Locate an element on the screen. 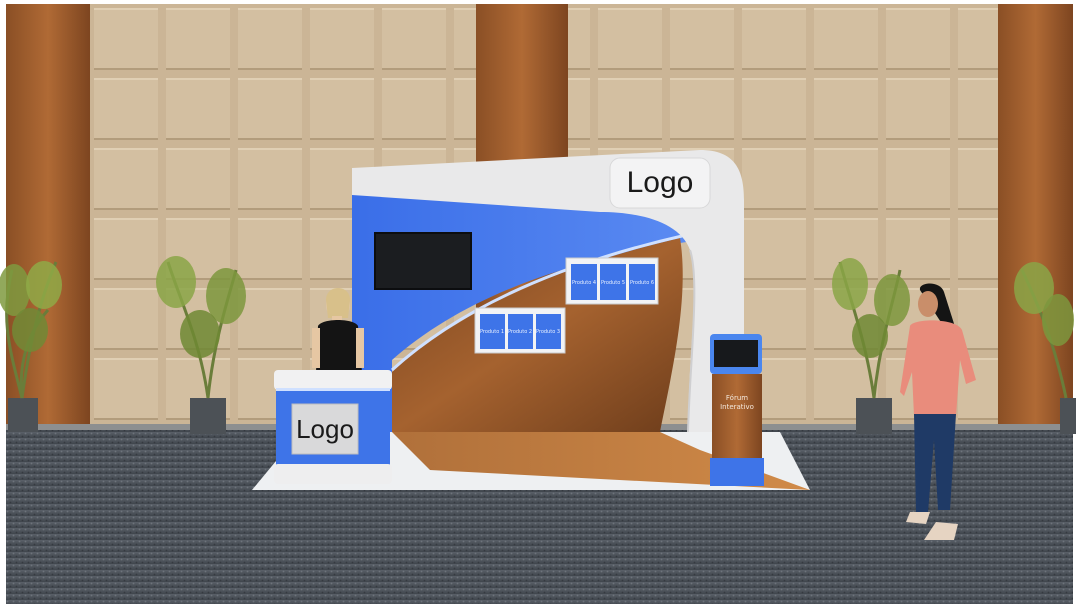 The height and width of the screenshot is (608, 1079). product-shelf-left: Produto 1 Produto 2 Produto 3 is located at coordinates (520, 330).